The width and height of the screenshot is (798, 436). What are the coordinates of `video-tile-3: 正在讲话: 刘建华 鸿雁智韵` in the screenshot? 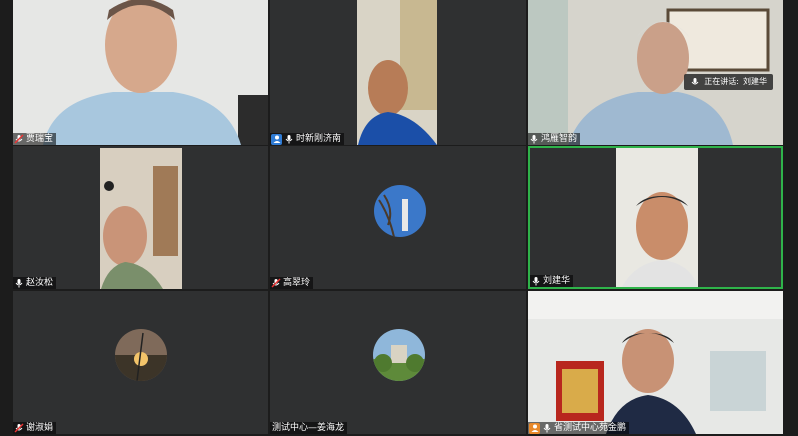 It's located at (655, 72).